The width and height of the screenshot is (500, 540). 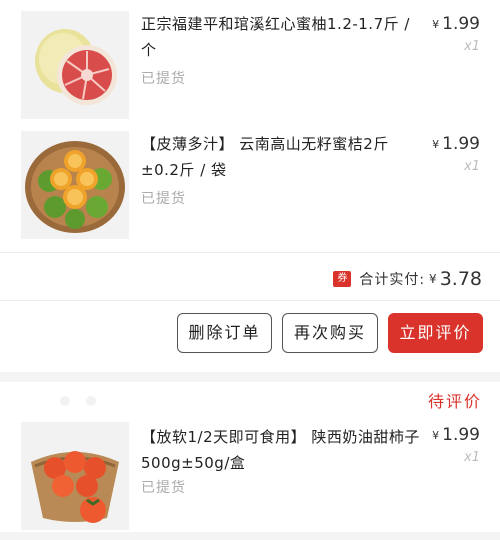 What do you see at coordinates (265, 157) in the screenshot?
I see `product-title: 【皮薄多汁】 云南高山无籽蜜桔2斤 ±0.2斤 / 袋` at bounding box center [265, 157].